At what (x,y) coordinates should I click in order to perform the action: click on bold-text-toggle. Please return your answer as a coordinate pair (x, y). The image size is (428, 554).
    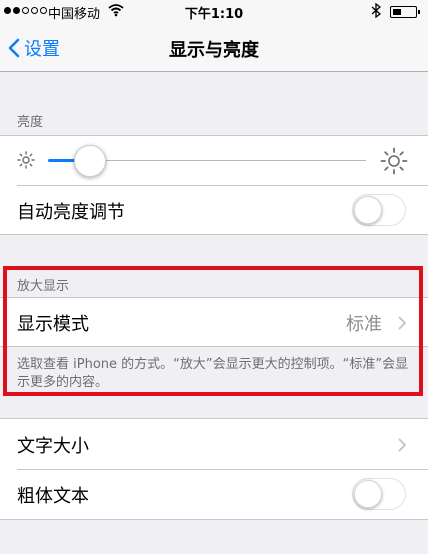
    Looking at the image, I should click on (379, 494).